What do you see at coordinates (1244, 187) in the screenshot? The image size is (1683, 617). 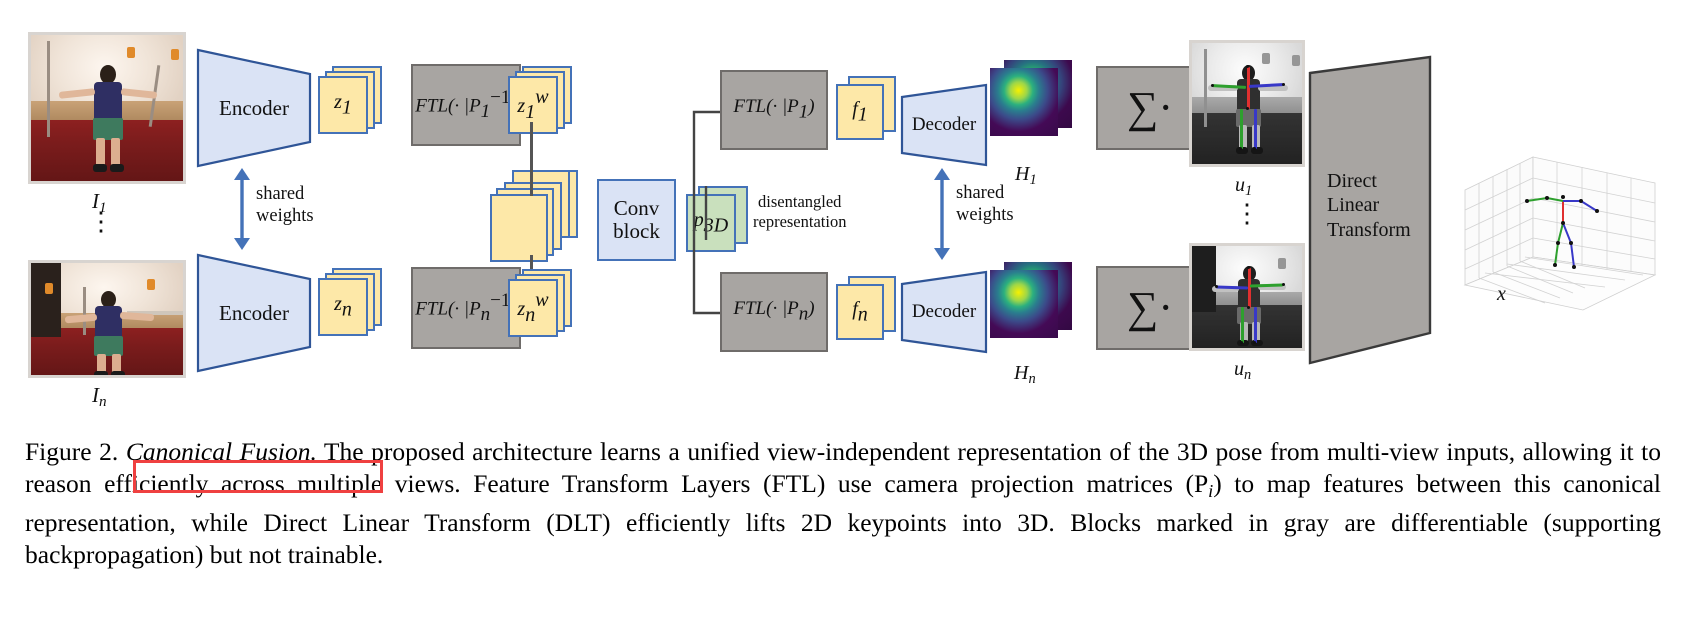 I see `keypoint-u1-label: u1` at bounding box center [1244, 187].